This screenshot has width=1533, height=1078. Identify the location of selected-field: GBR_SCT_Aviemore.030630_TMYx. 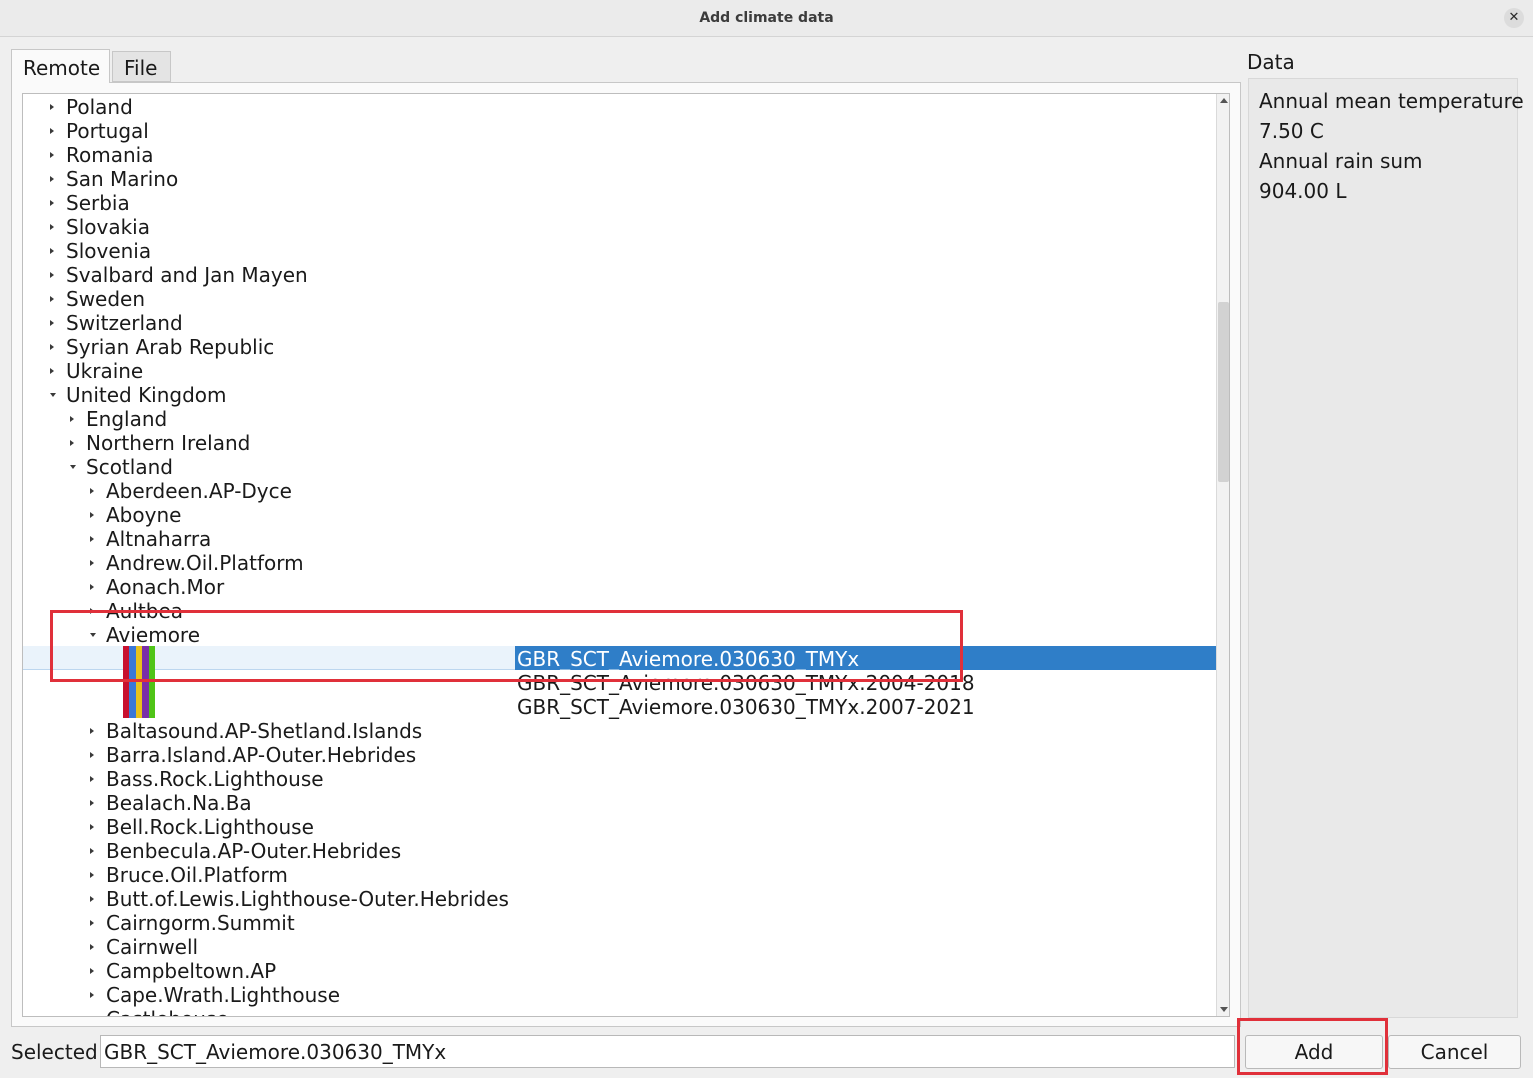
(667, 1051).